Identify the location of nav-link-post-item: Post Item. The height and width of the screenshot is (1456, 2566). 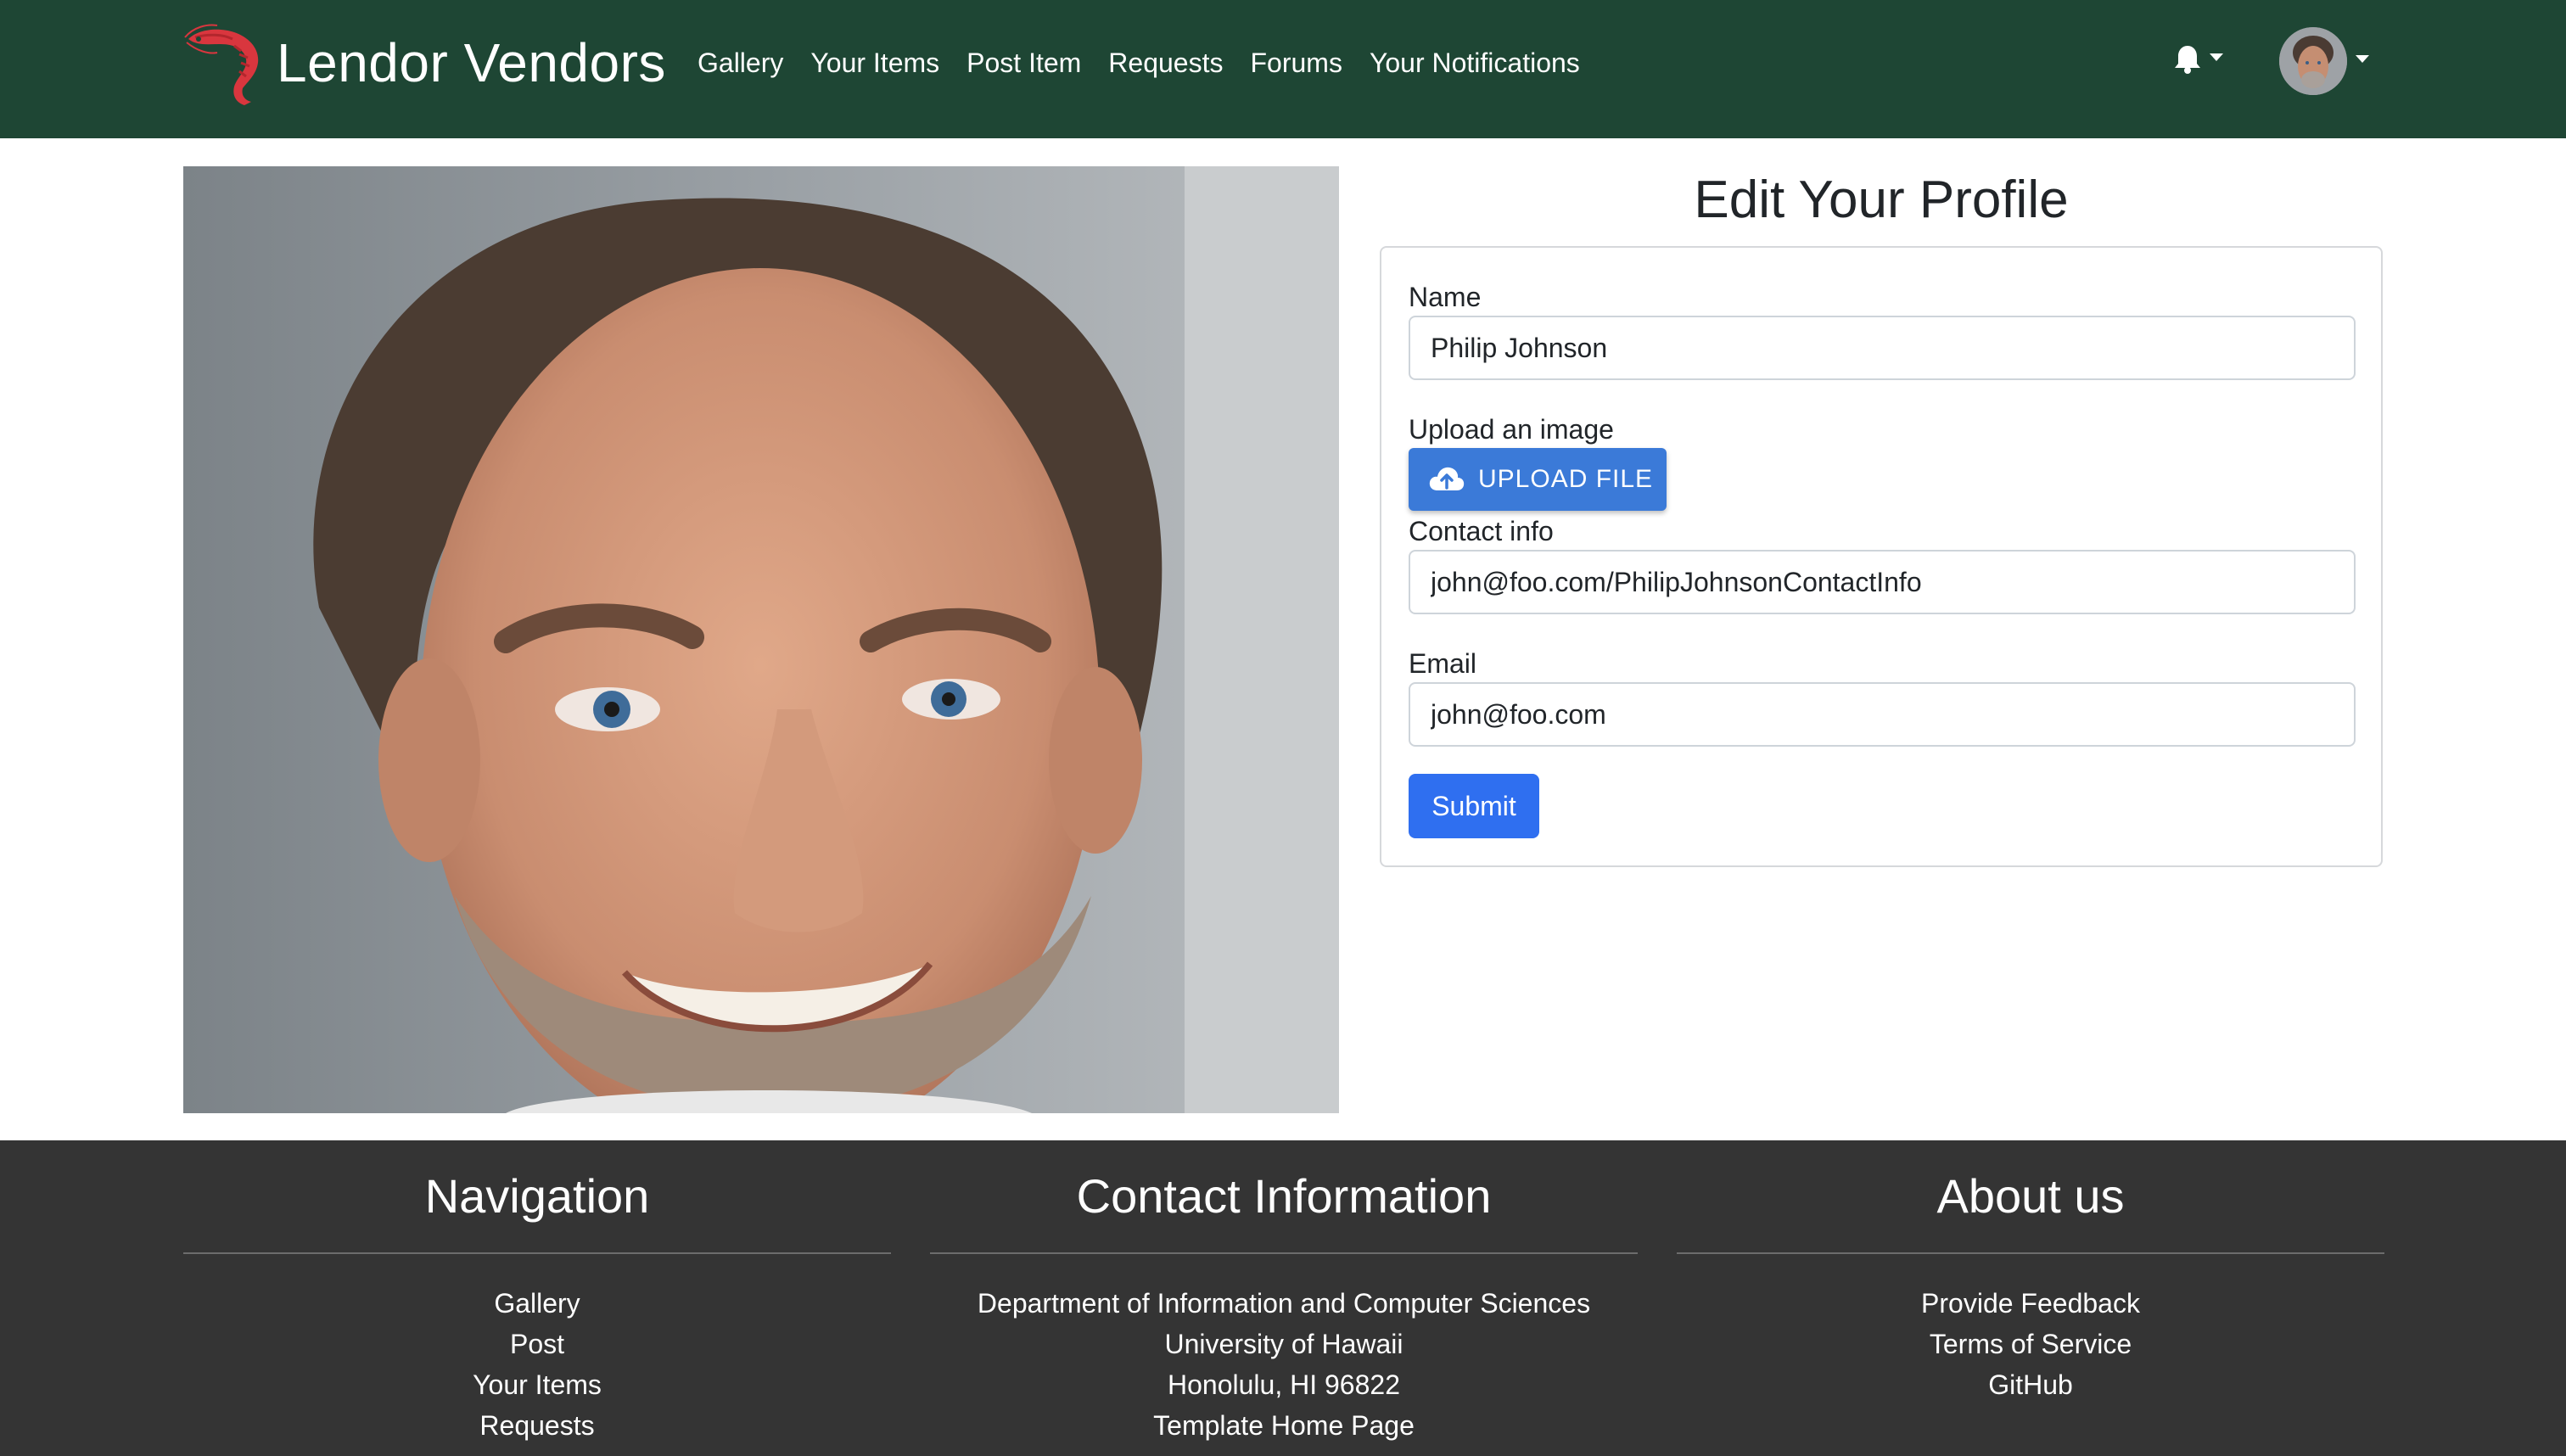
(1023, 63).